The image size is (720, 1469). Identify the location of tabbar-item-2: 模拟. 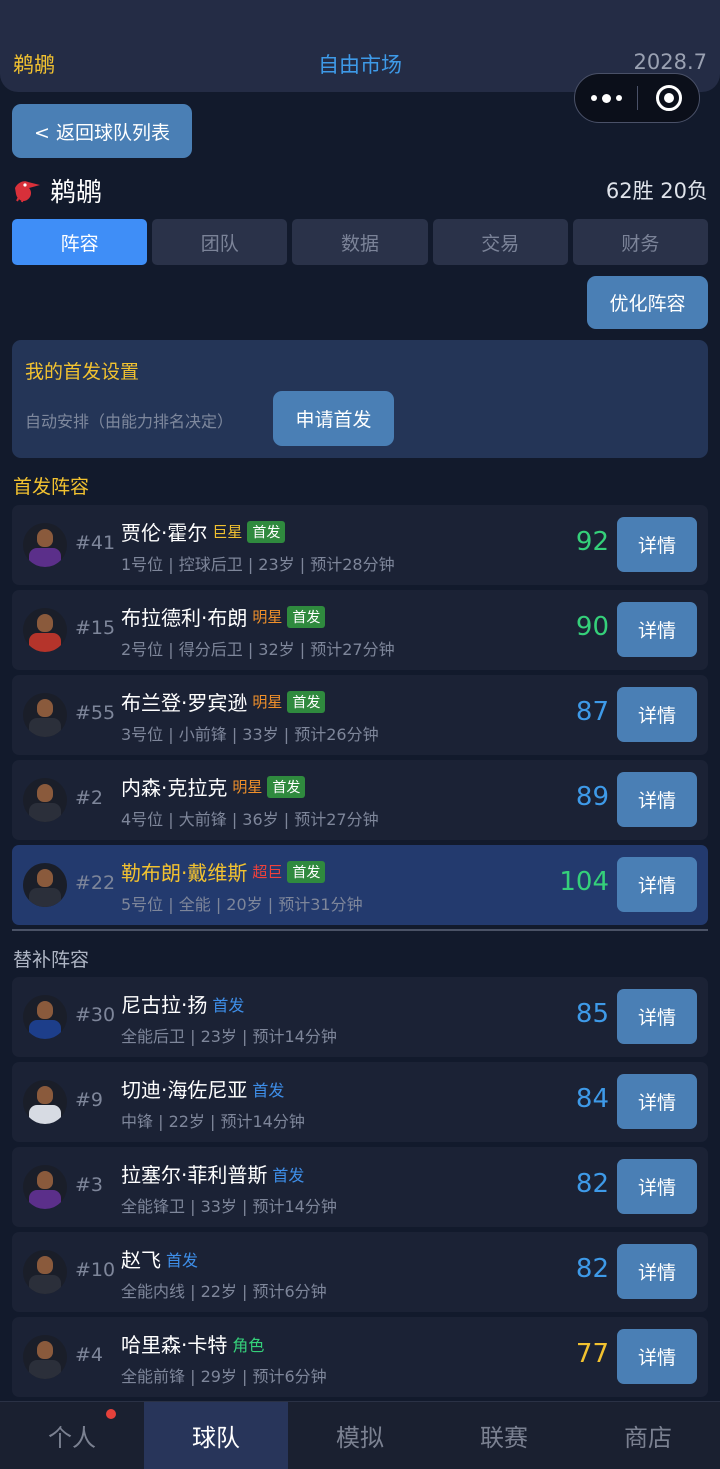
(360, 1435).